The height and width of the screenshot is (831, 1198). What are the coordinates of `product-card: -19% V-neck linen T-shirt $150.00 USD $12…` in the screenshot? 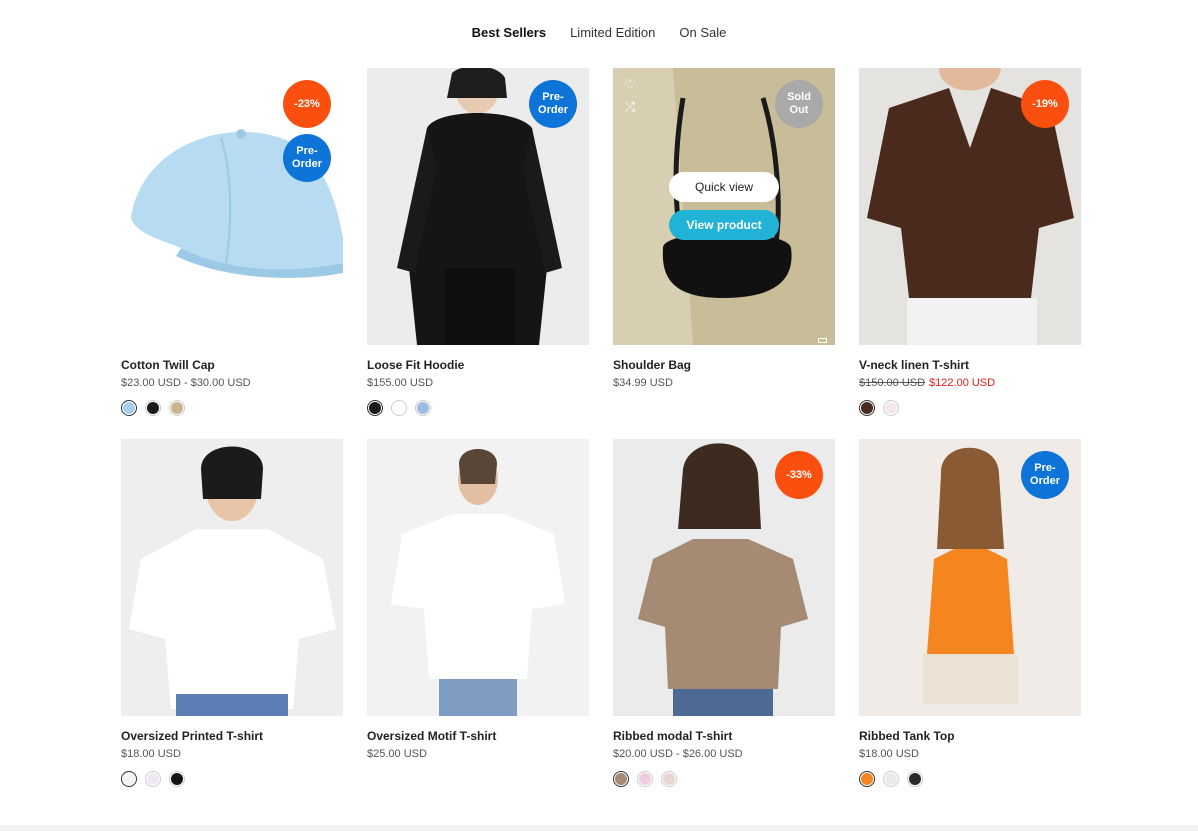 It's located at (970, 242).